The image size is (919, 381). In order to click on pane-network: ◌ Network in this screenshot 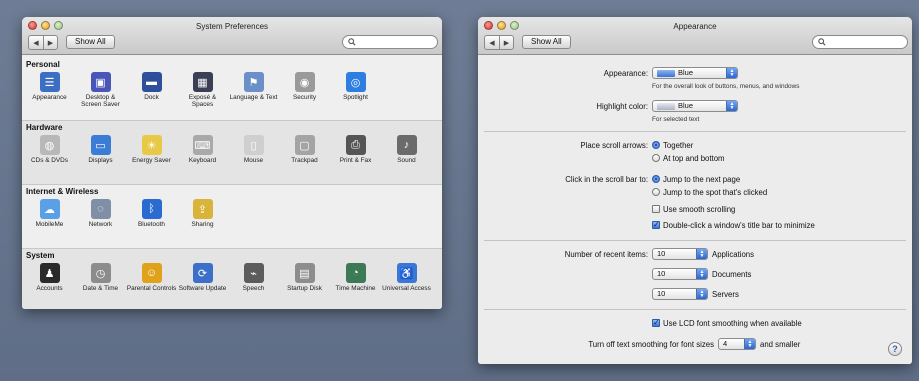, I will do `click(100, 212)`.